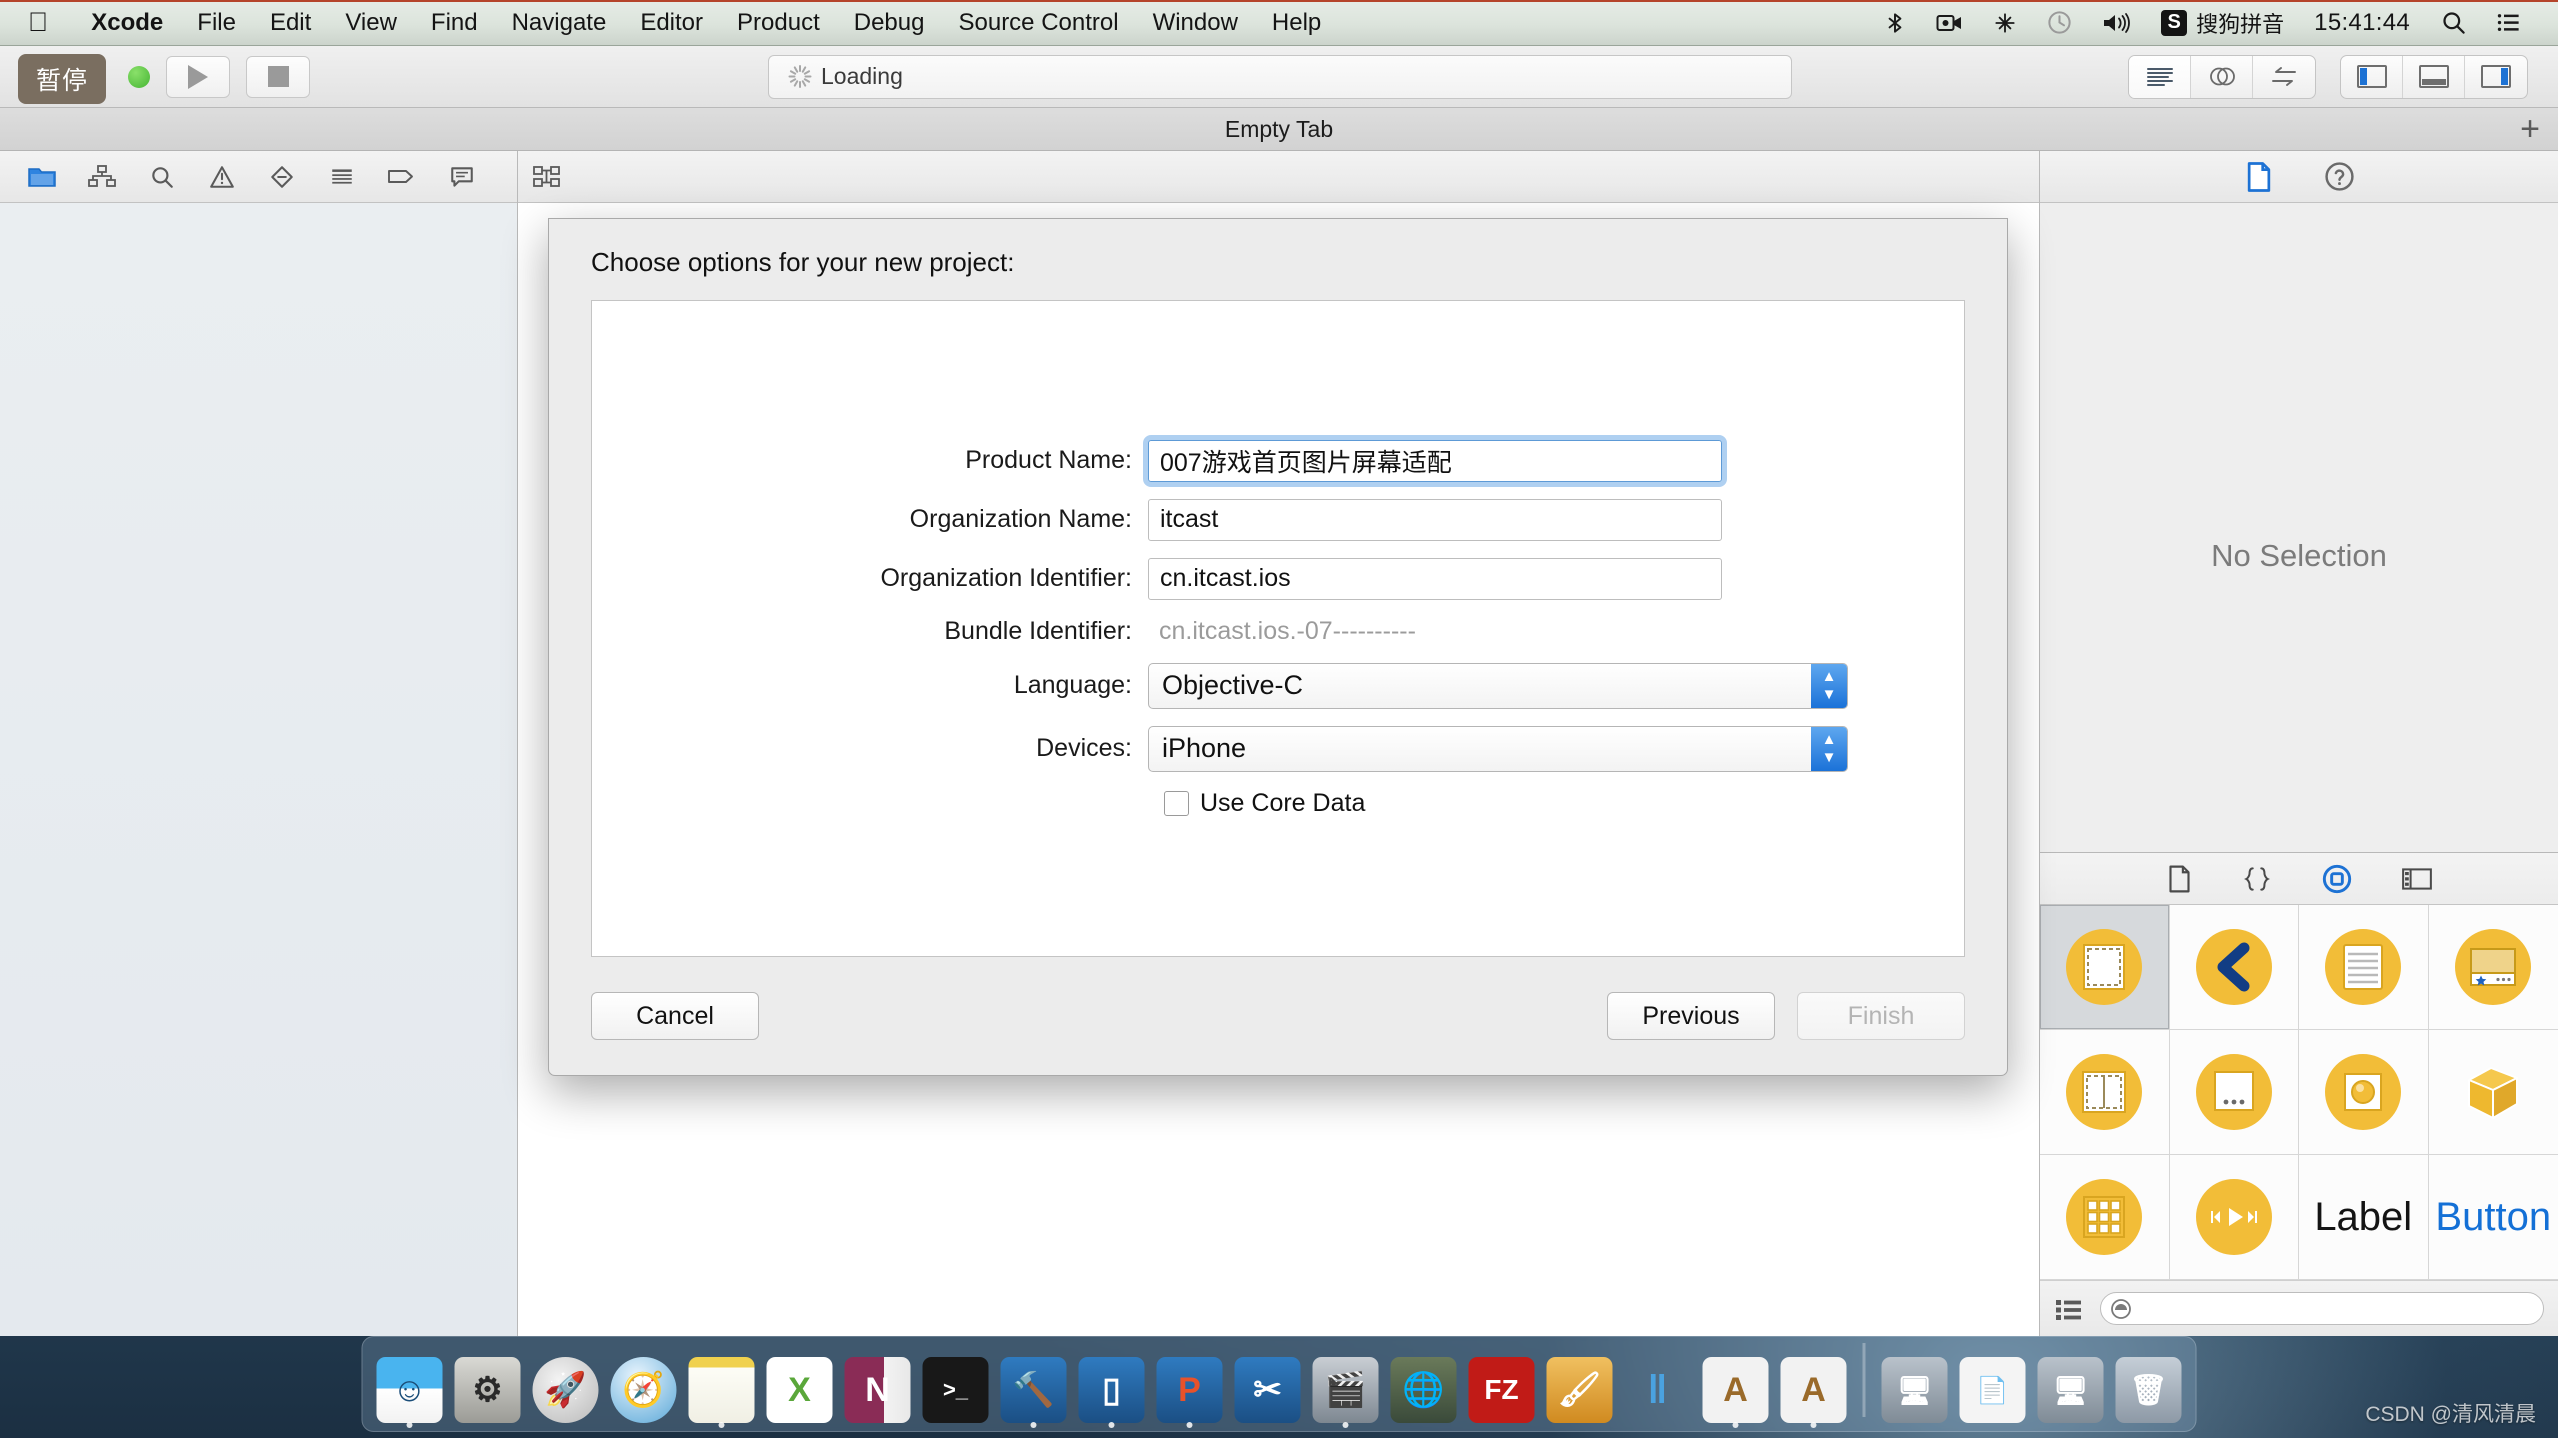 The height and width of the screenshot is (1438, 2558). Describe the element at coordinates (1993, 1385) in the screenshot. I see `dock-stack-document: 📄` at that location.